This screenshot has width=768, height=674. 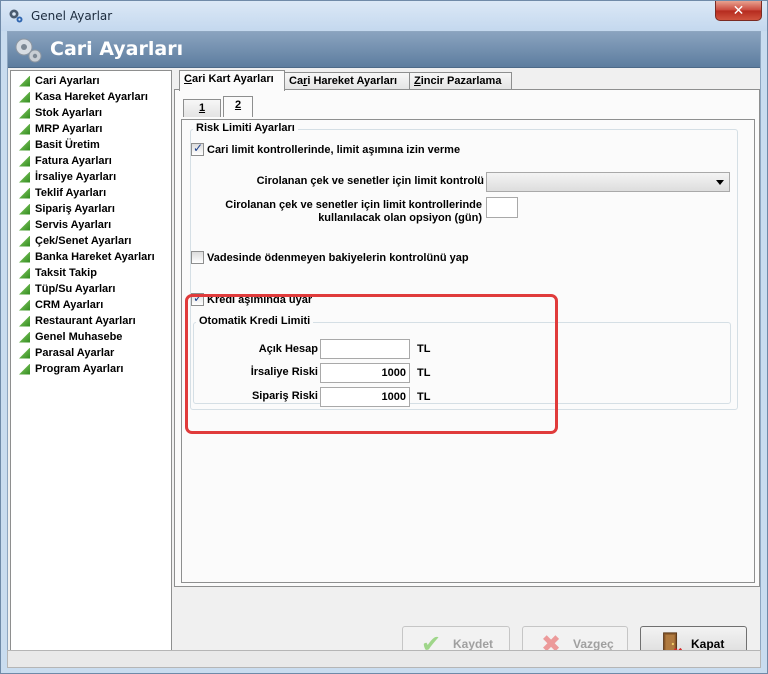 What do you see at coordinates (60, 113) in the screenshot?
I see `sidebar-item-stok: Stok Ayarları` at bounding box center [60, 113].